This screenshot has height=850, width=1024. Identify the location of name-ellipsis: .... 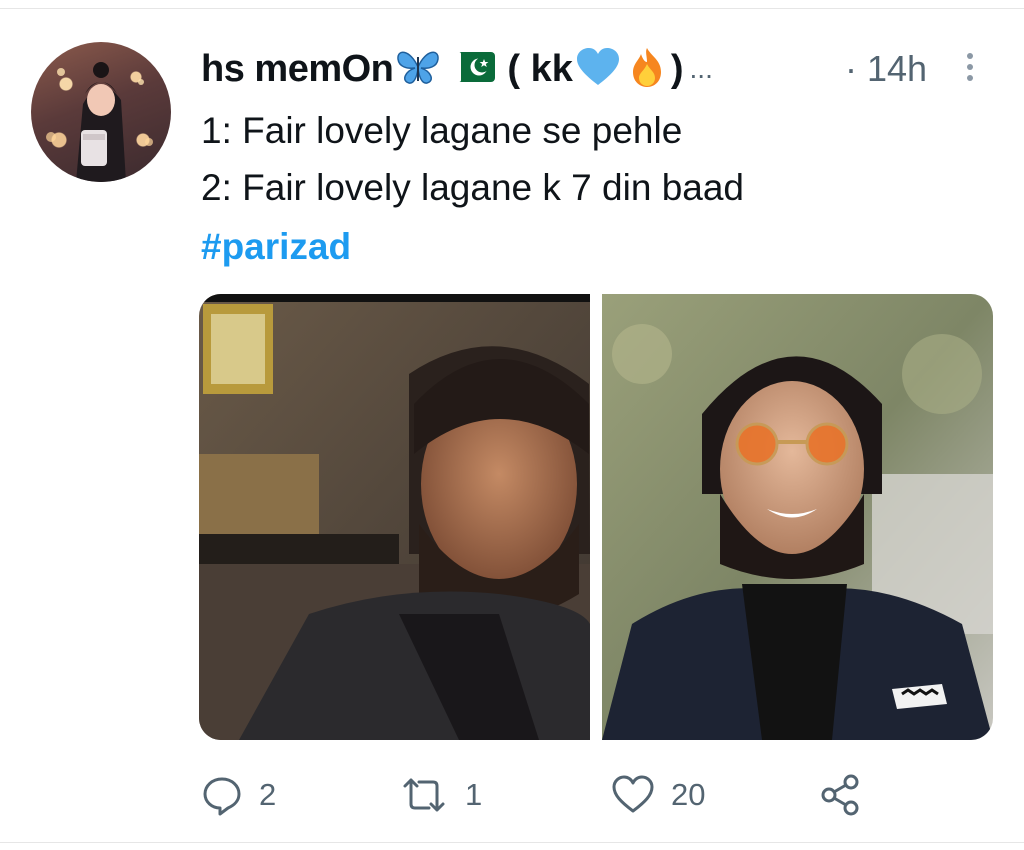
(701, 68).